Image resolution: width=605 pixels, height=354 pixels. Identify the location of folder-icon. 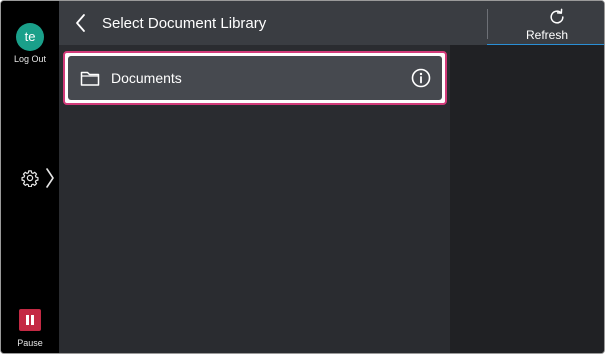
(90, 78).